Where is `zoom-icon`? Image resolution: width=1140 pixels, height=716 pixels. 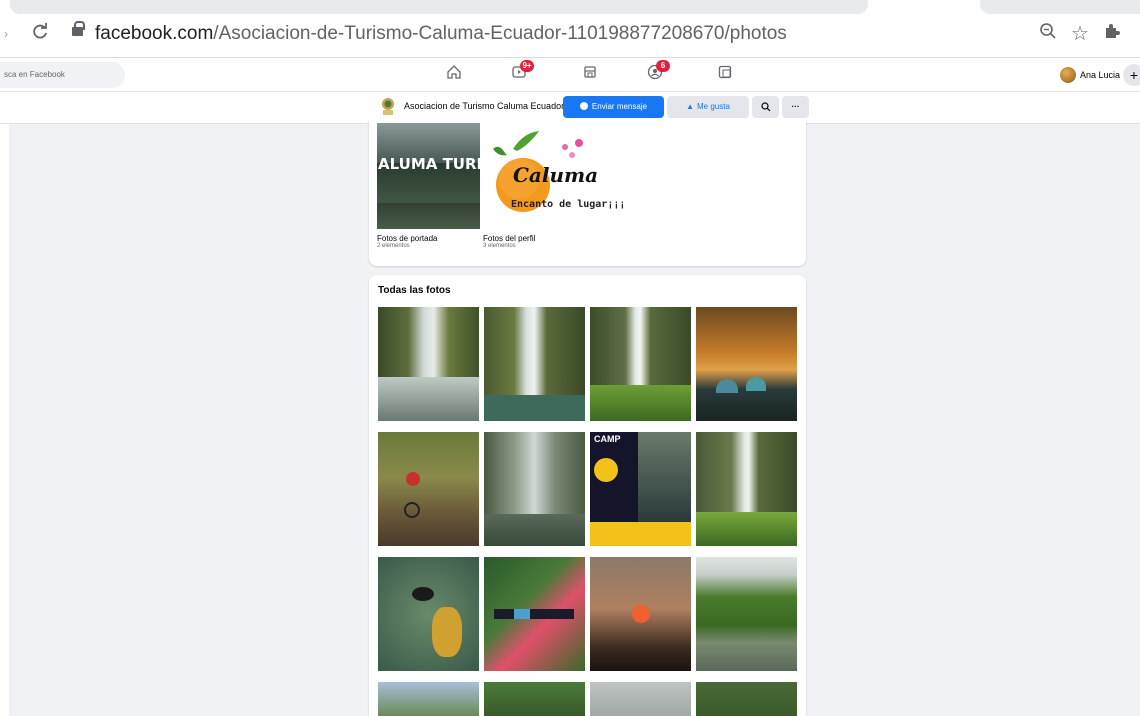
zoom-icon is located at coordinates (1048, 34).